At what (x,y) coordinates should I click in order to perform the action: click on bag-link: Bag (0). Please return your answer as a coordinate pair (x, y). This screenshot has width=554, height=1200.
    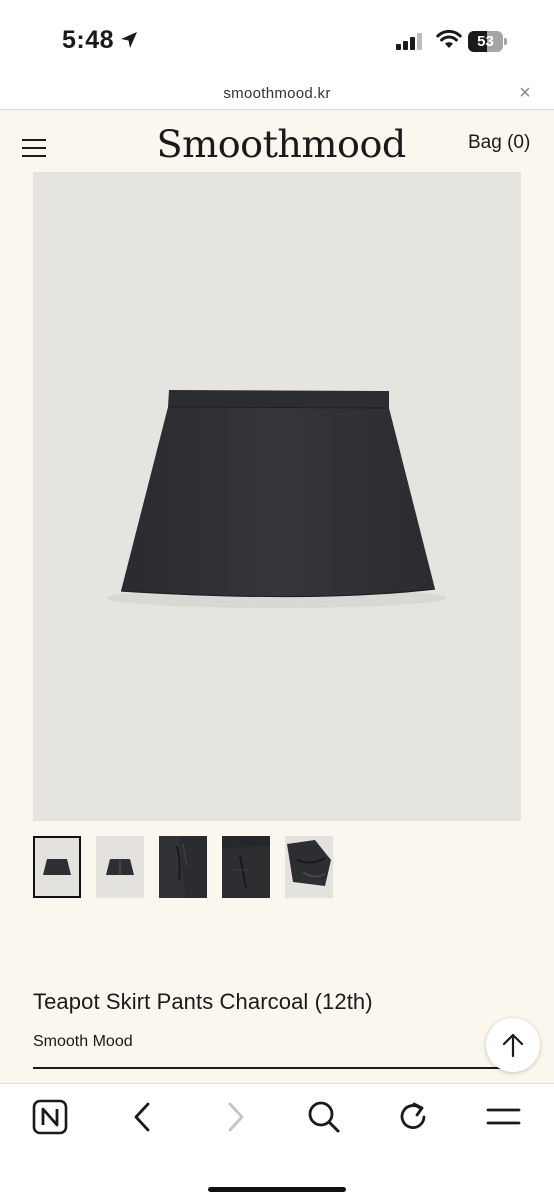
    Looking at the image, I should click on (499, 143).